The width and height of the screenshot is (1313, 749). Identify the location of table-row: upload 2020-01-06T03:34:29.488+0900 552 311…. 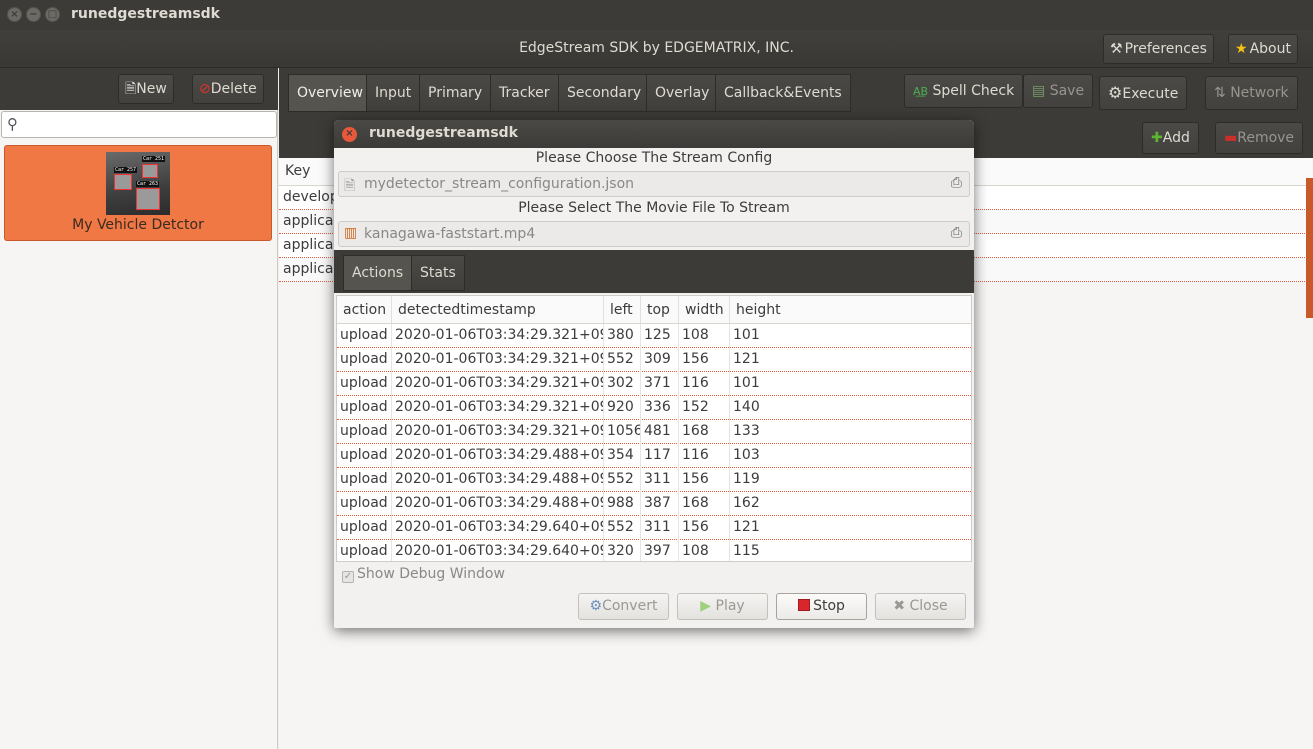
(654, 480).